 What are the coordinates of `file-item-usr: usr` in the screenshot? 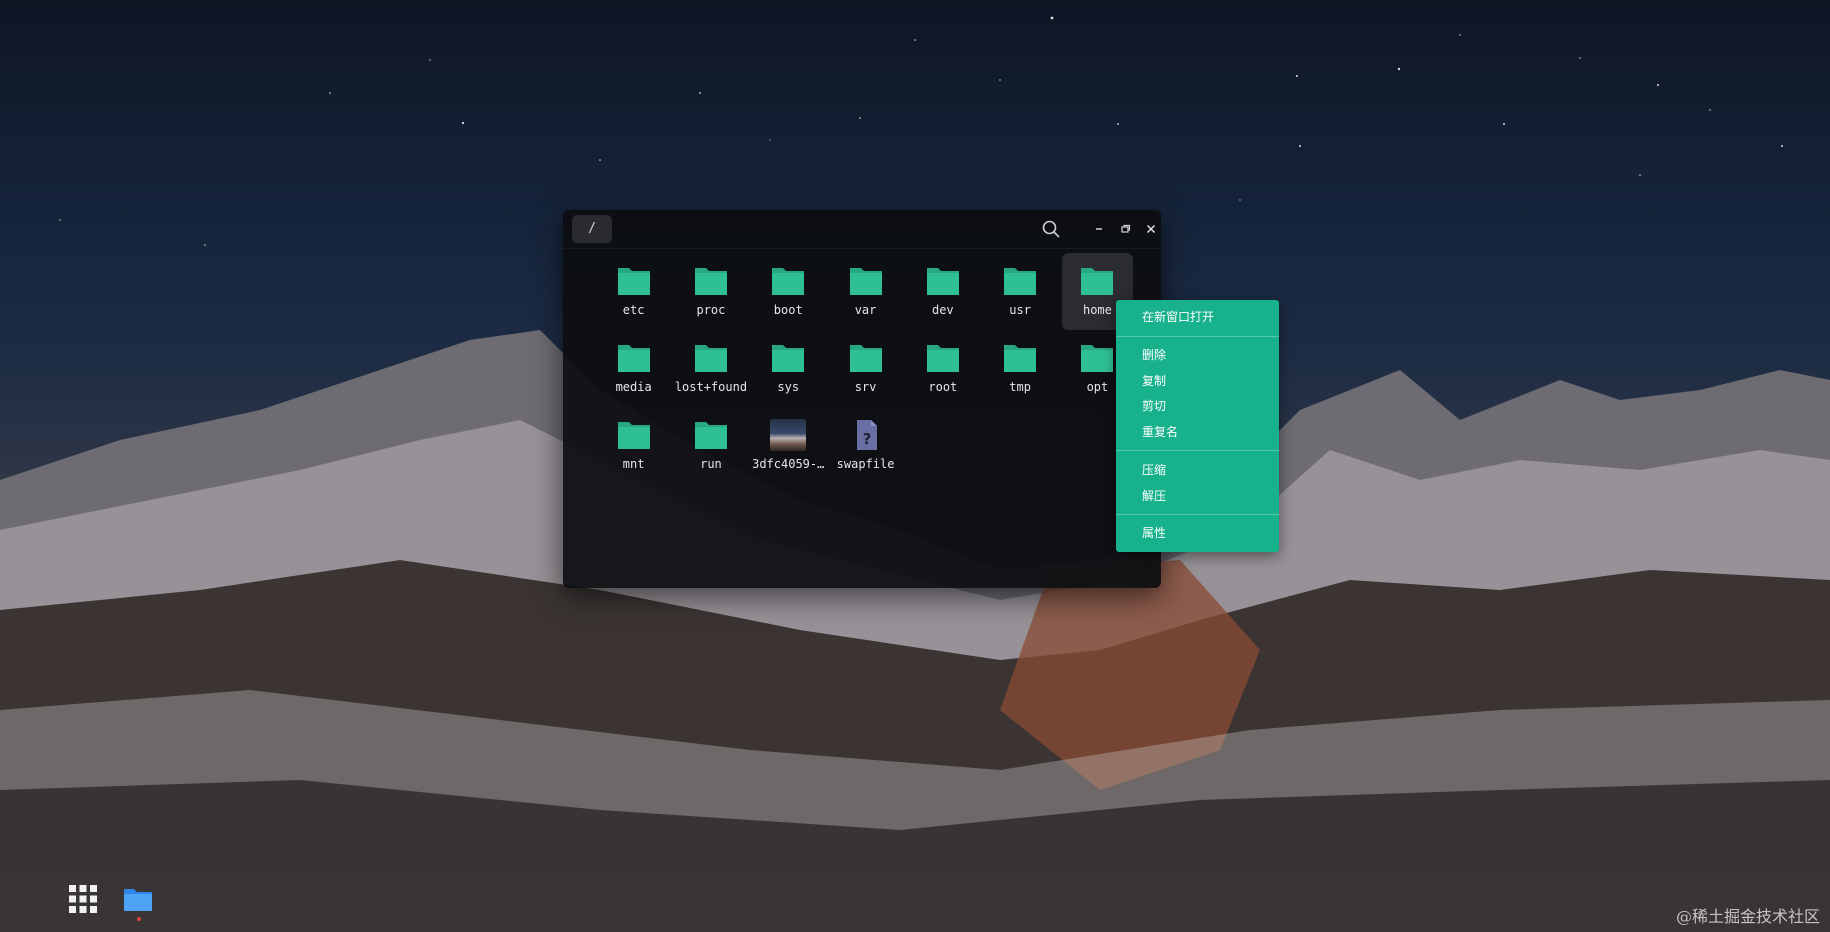 It's located at (1019, 293).